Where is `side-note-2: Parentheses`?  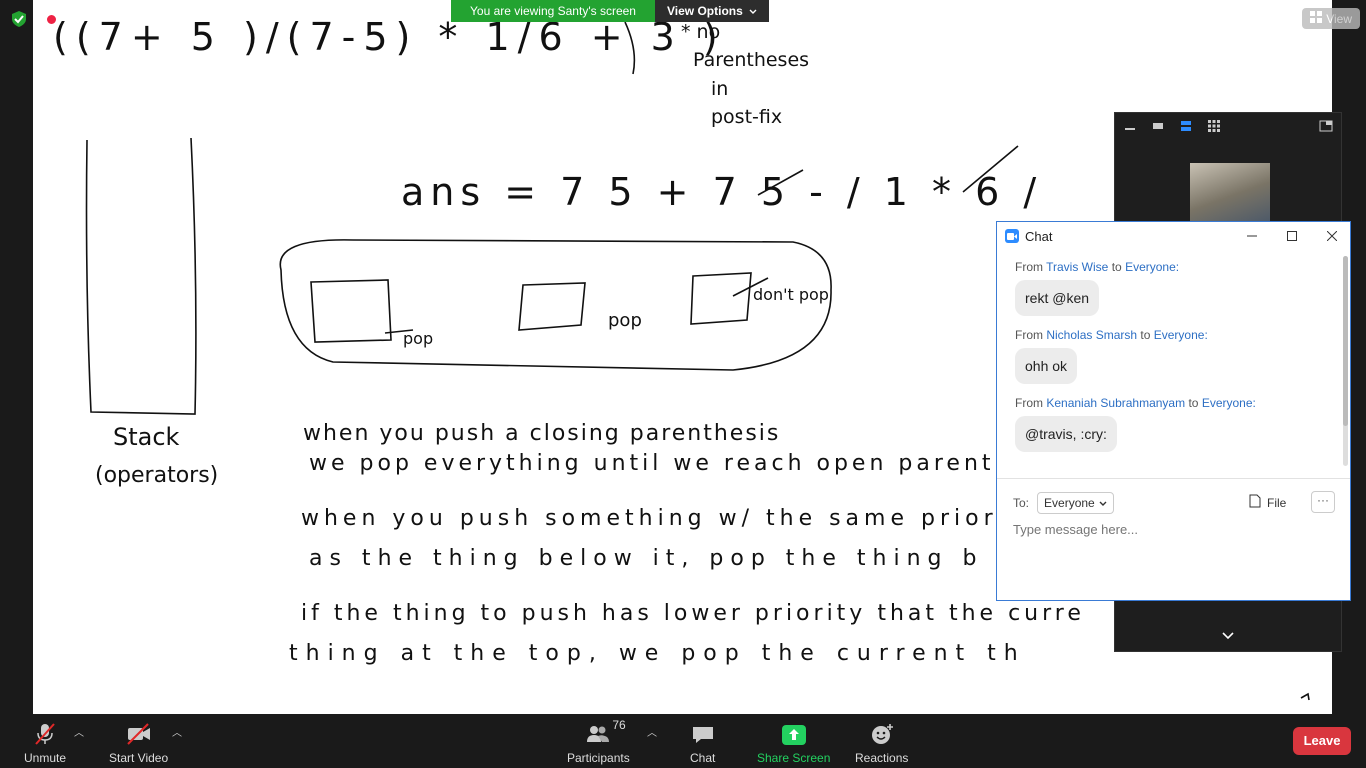
side-note-2: Parentheses is located at coordinates (751, 60).